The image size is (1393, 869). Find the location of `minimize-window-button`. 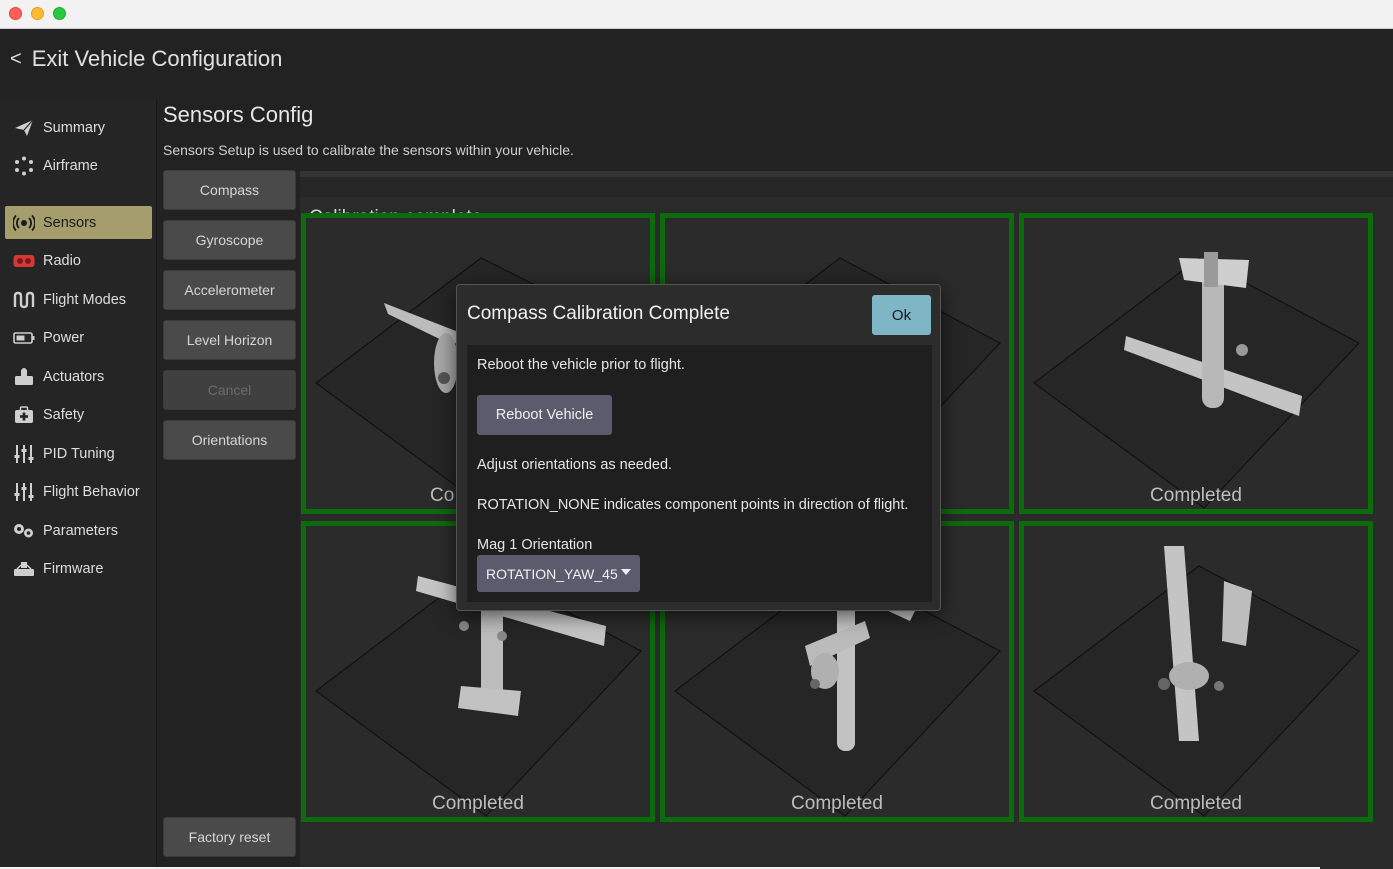

minimize-window-button is located at coordinates (37, 13).